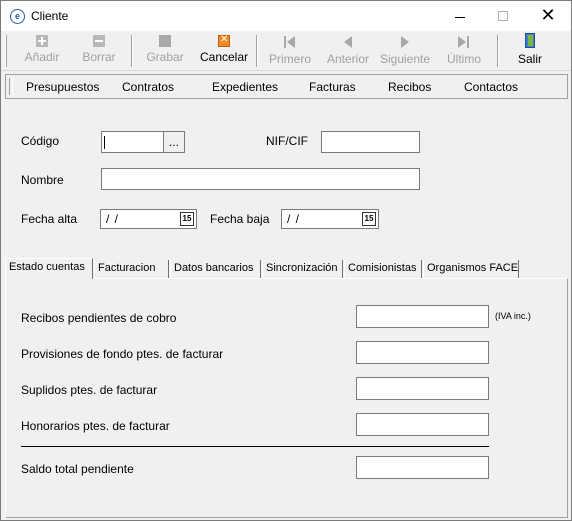  I want to click on previous-record-button: Anterior, so click(348, 51).